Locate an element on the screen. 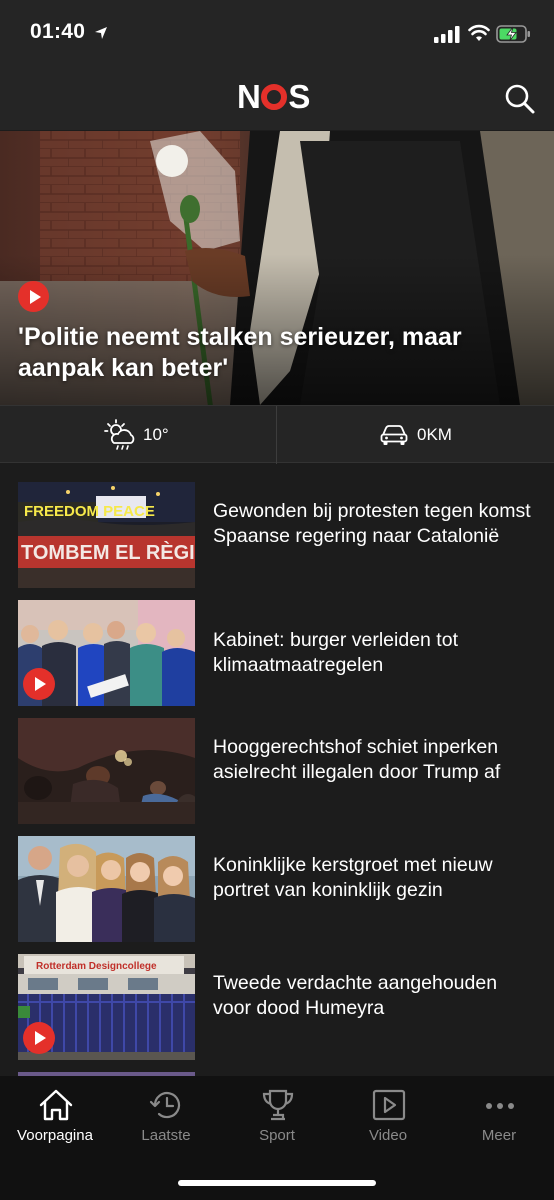 The height and width of the screenshot is (1200, 554). video-icon is located at coordinates (389, 1105).